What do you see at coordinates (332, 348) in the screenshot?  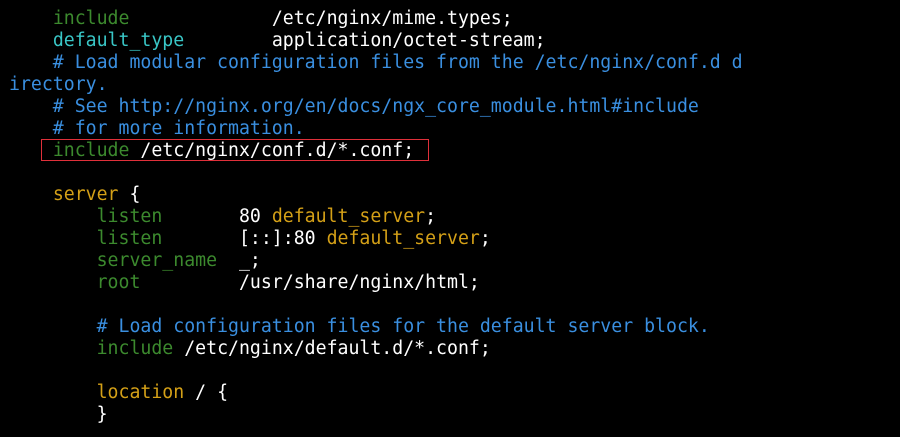 I see `code-token: /etc/nginx/default.d/*.conf;` at bounding box center [332, 348].